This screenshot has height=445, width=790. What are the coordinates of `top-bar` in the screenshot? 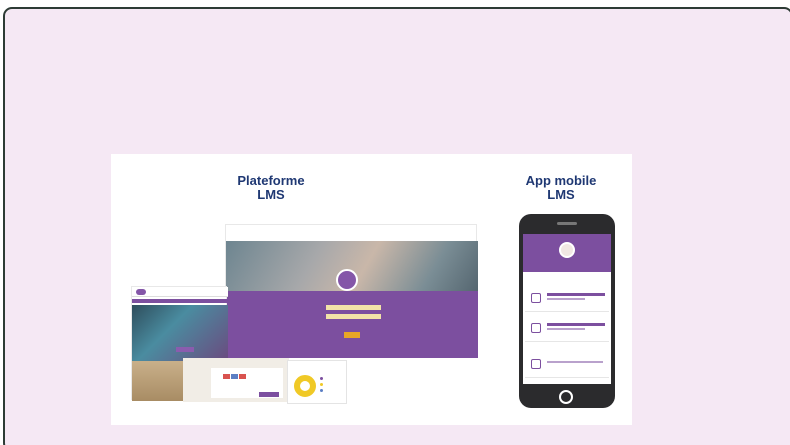 It's located at (180, 292).